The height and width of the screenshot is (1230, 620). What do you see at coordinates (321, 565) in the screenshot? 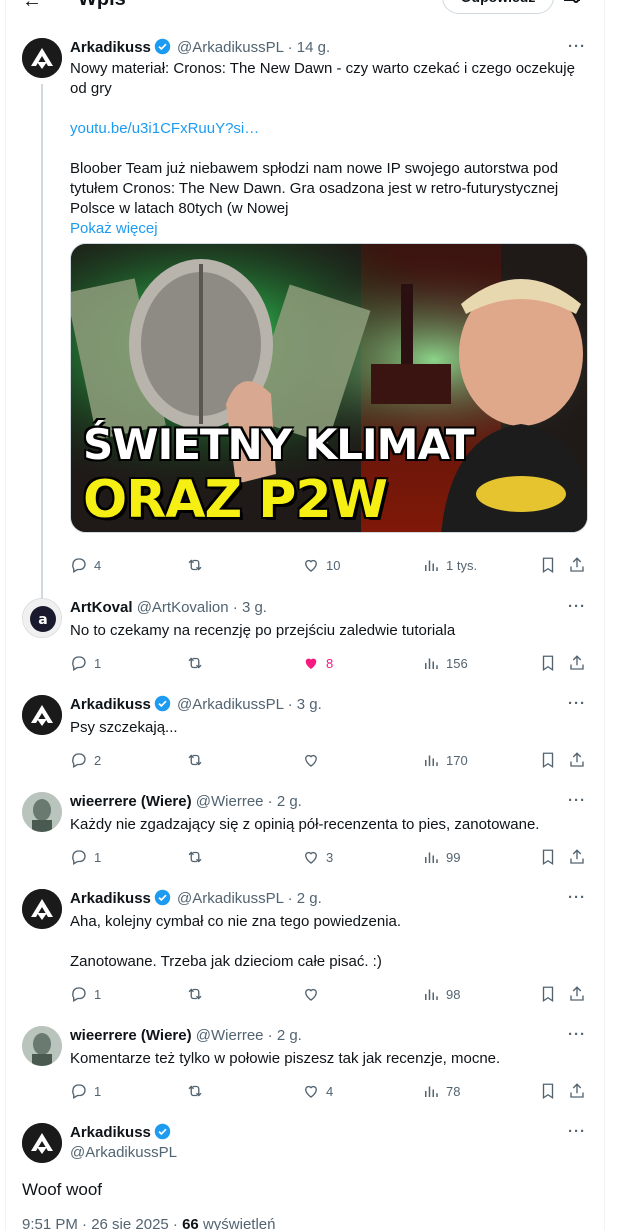
I see `like-action: 10` at bounding box center [321, 565].